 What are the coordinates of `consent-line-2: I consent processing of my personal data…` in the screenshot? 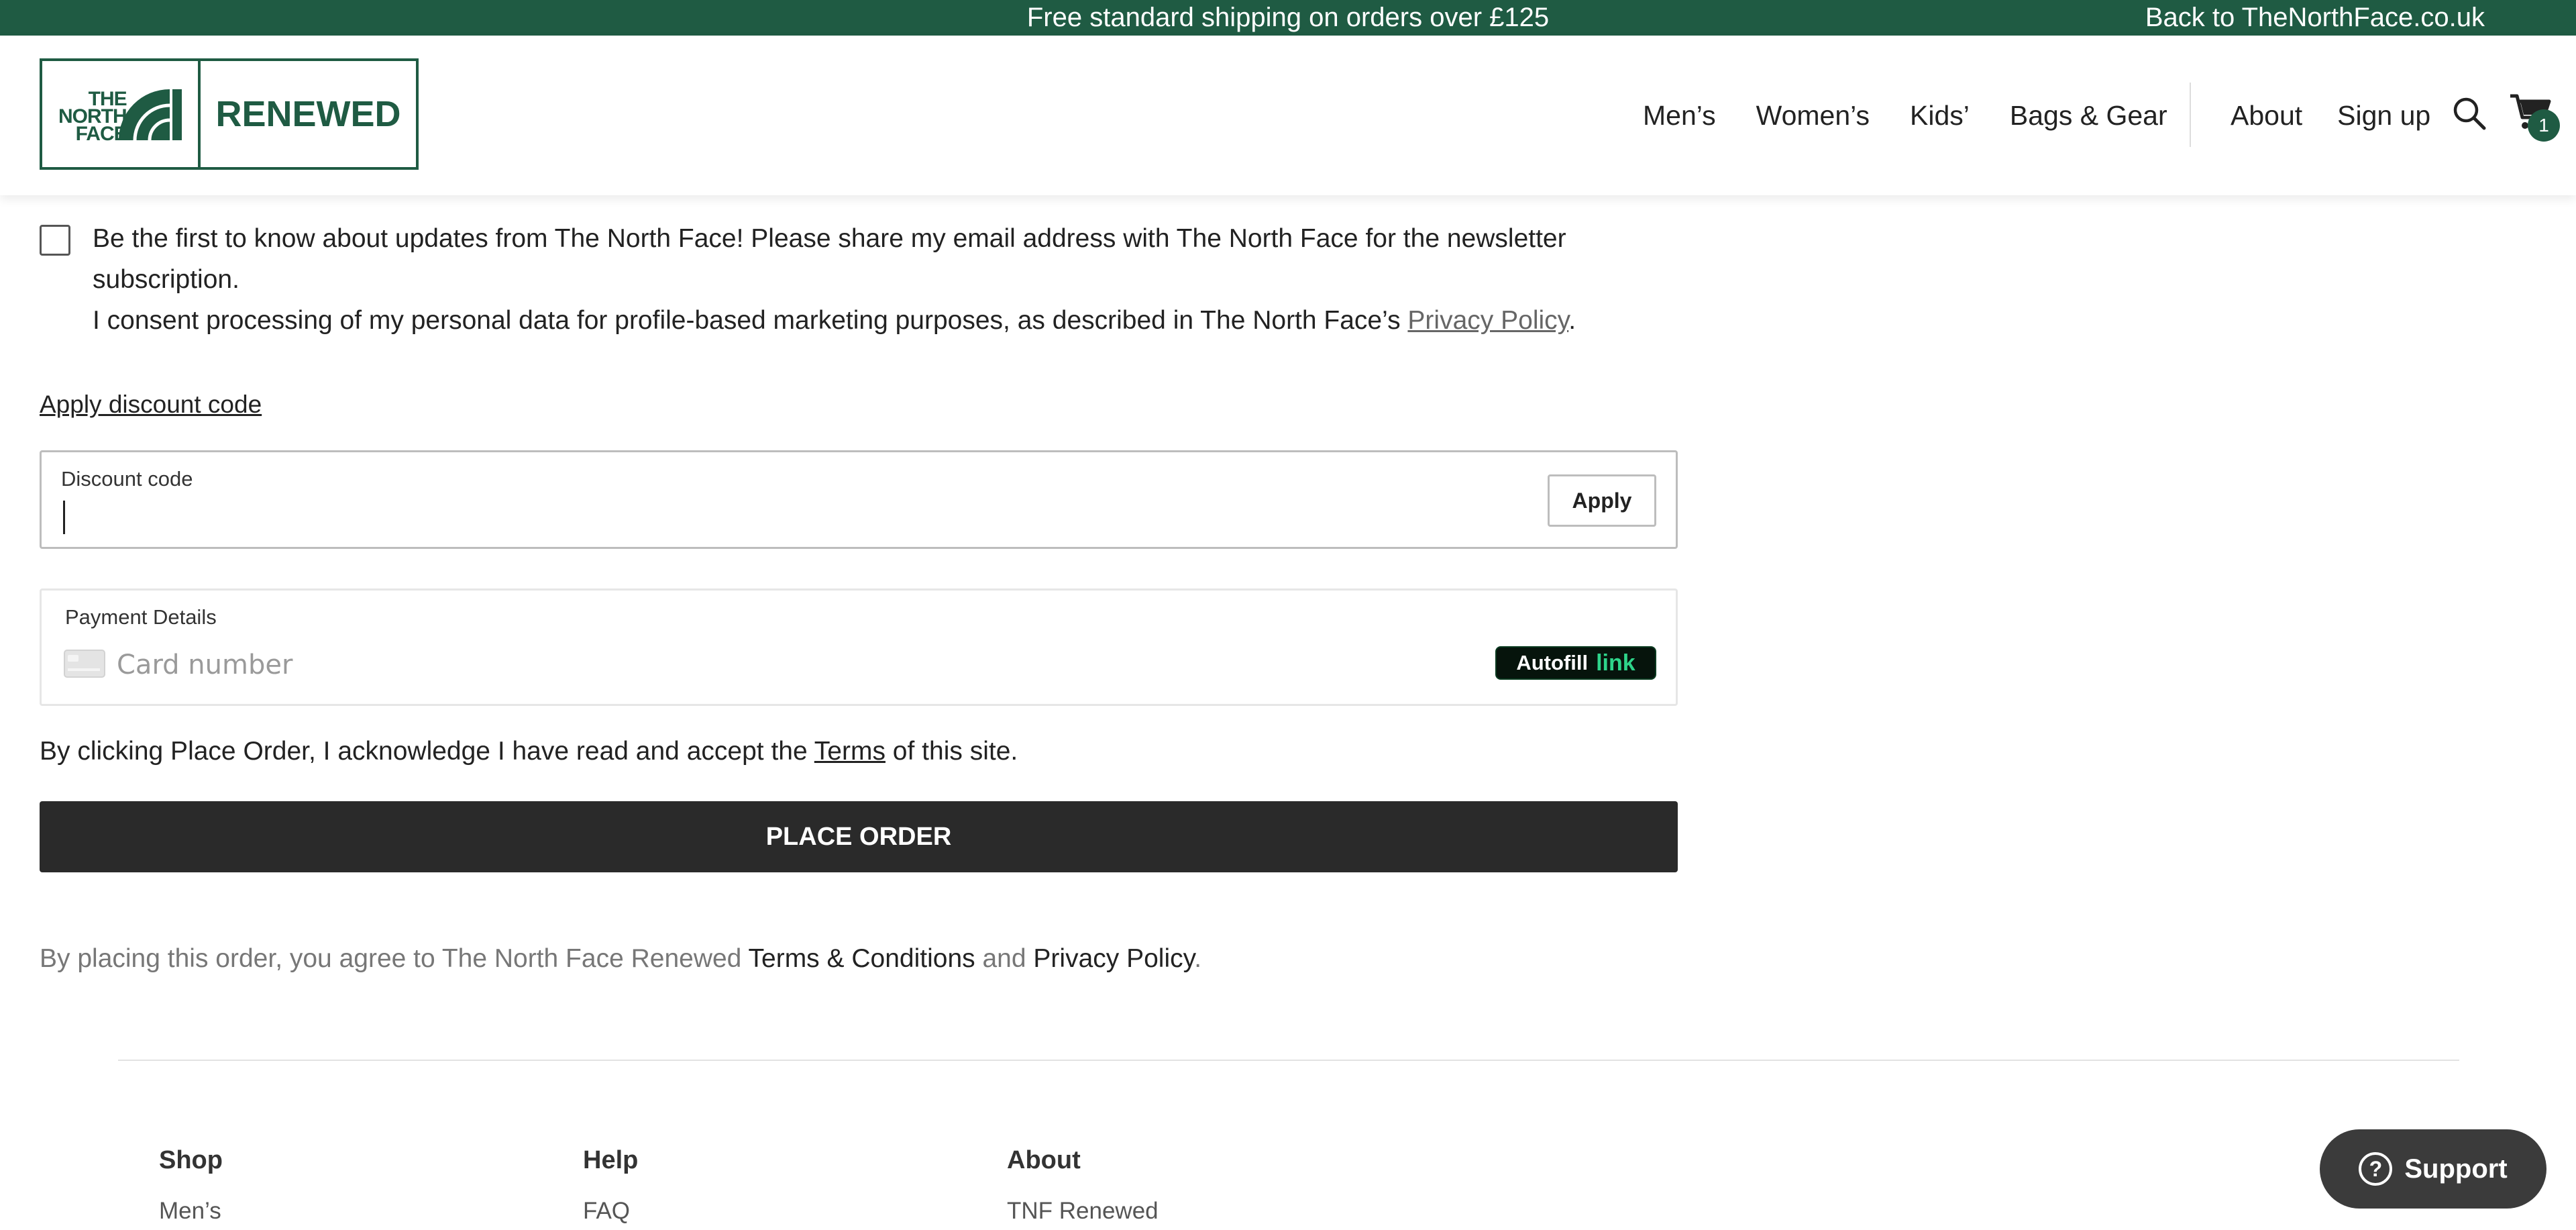 It's located at (871, 320).